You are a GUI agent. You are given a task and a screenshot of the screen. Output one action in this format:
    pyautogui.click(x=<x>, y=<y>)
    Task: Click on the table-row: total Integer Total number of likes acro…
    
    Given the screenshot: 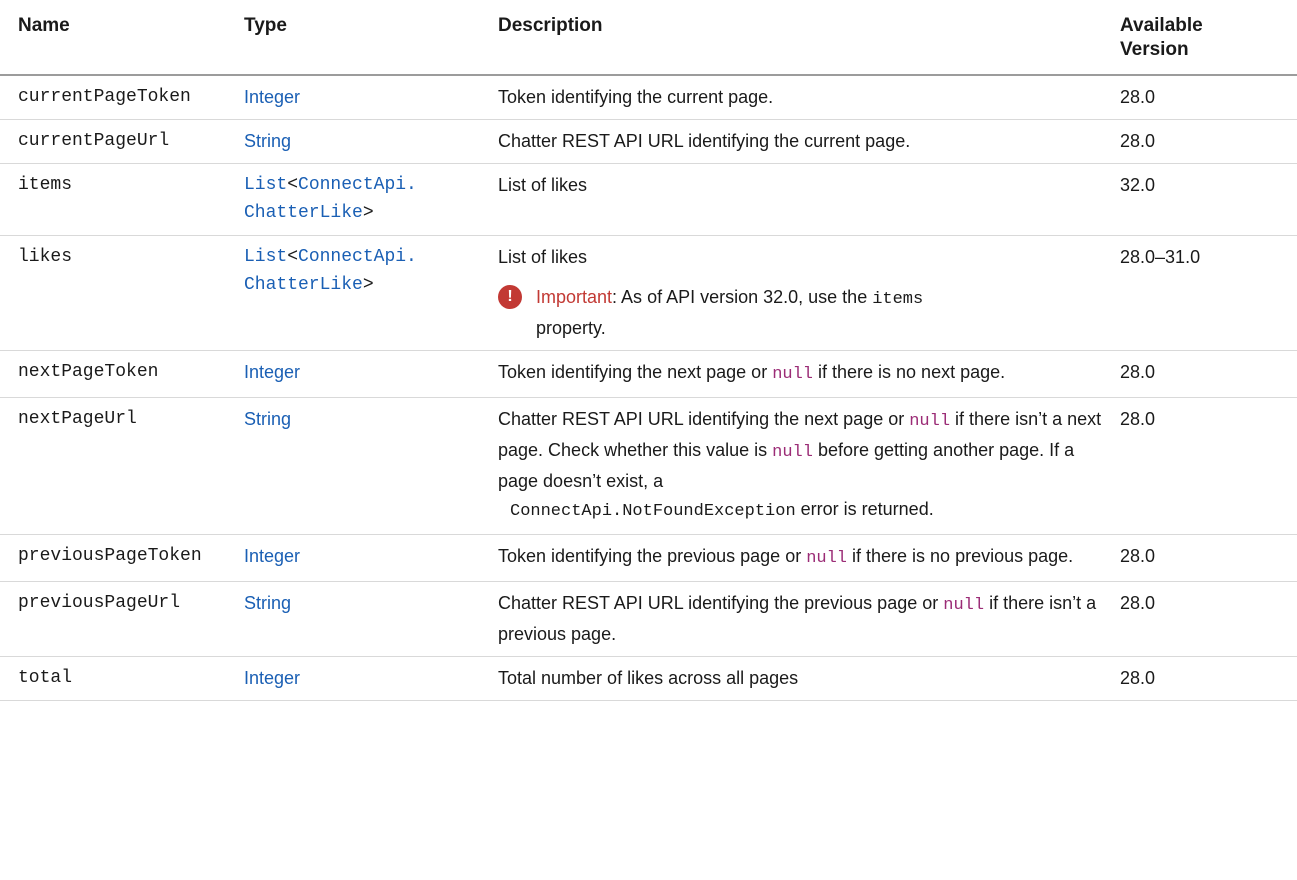 What is the action you would take?
    pyautogui.click(x=648, y=678)
    